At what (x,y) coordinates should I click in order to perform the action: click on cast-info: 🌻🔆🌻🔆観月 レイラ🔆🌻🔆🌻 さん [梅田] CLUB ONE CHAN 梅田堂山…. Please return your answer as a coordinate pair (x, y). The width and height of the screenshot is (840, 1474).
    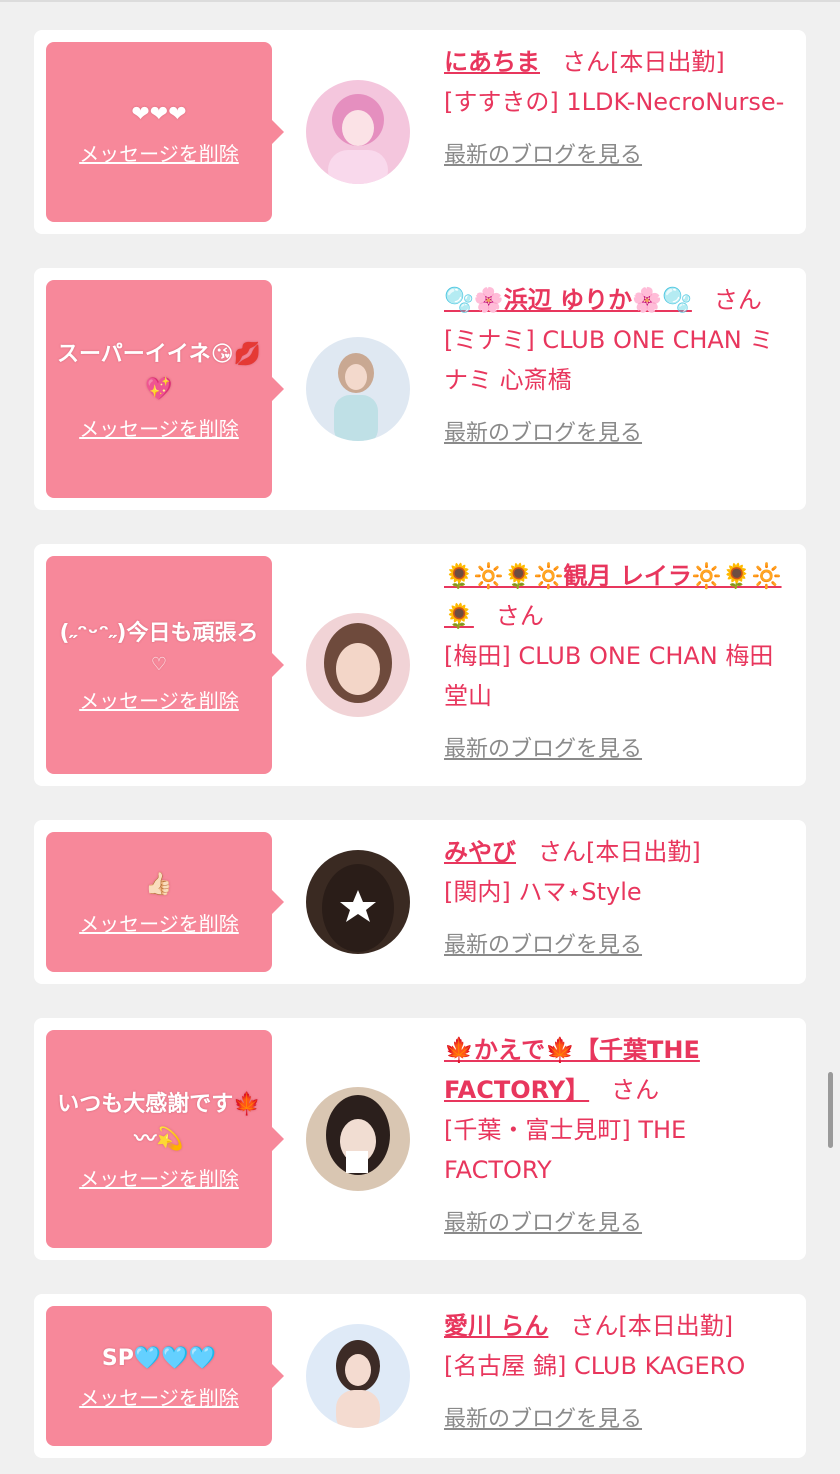
    Looking at the image, I should click on (616, 663).